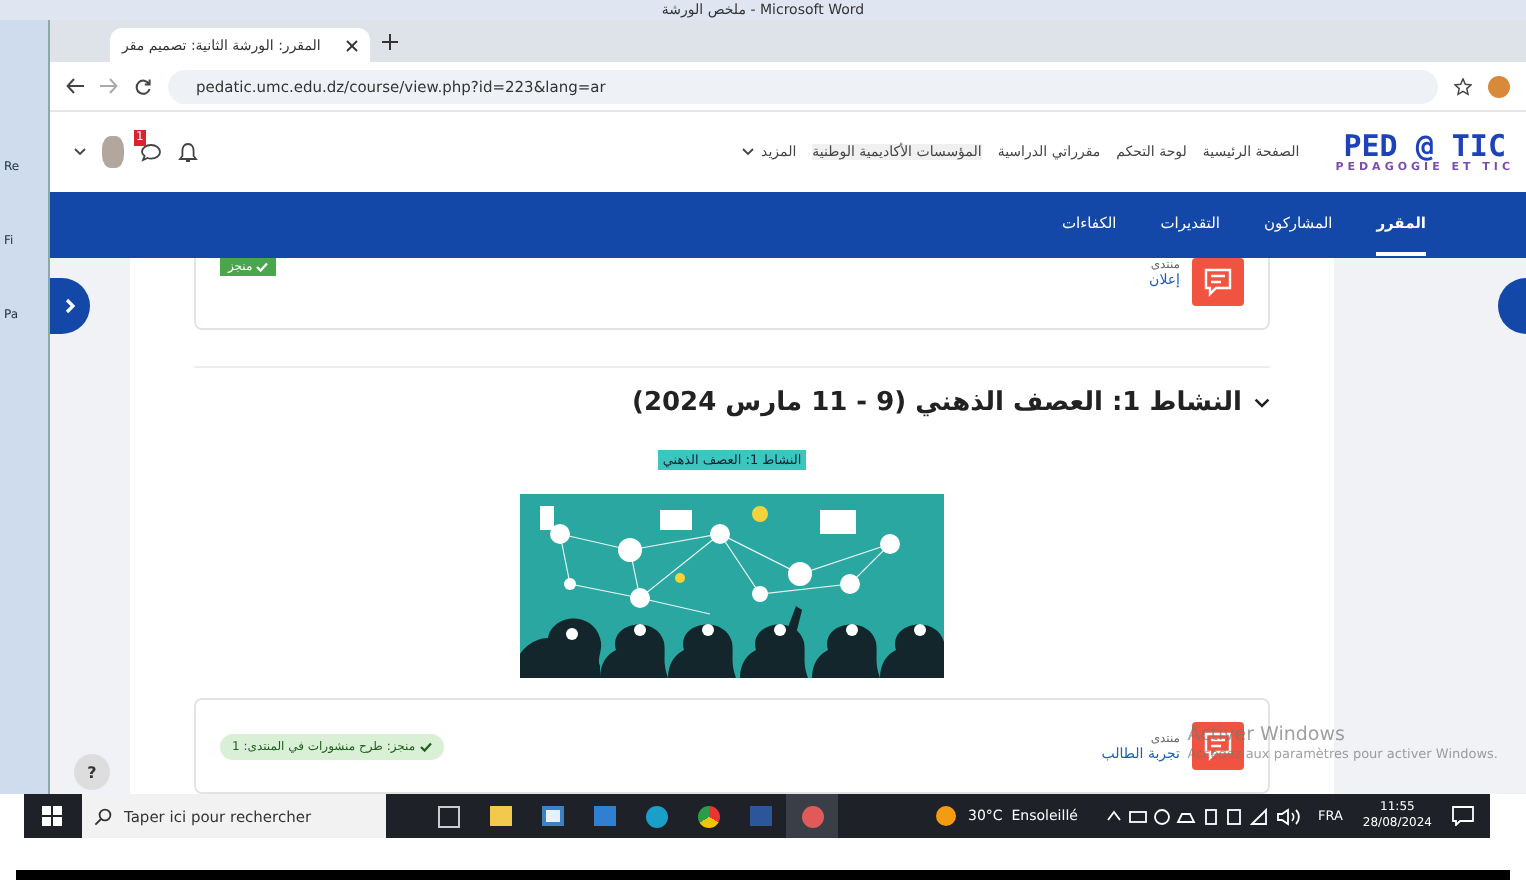 The image size is (1526, 882). I want to click on star-icon, so click(1463, 86).